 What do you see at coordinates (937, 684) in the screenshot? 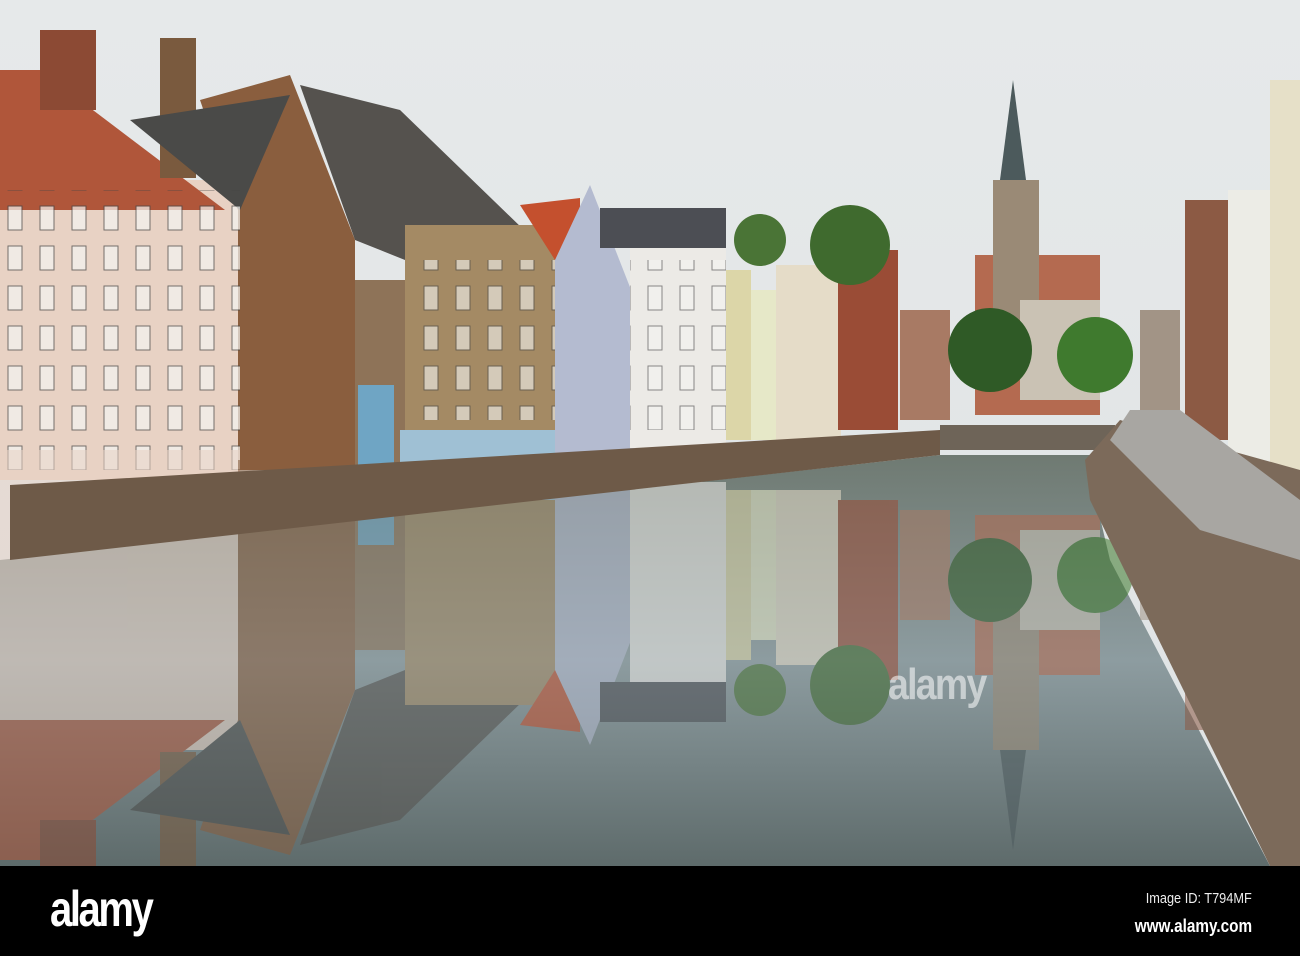
I see `watermark: alamy` at bounding box center [937, 684].